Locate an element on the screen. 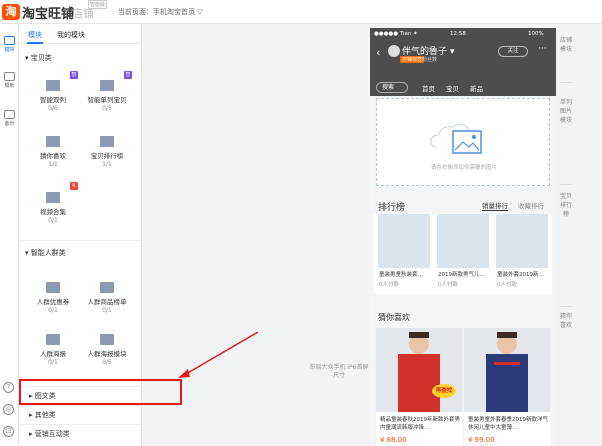 The image size is (602, 446). shop-tag: 店铺标签 is located at coordinates (412, 59).